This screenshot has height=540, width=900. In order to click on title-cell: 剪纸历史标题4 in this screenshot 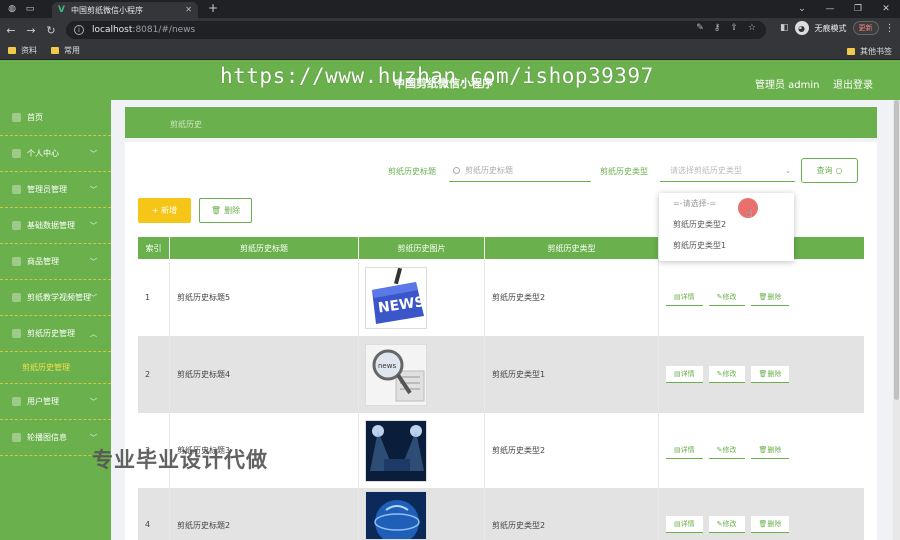, I will do `click(264, 374)`.